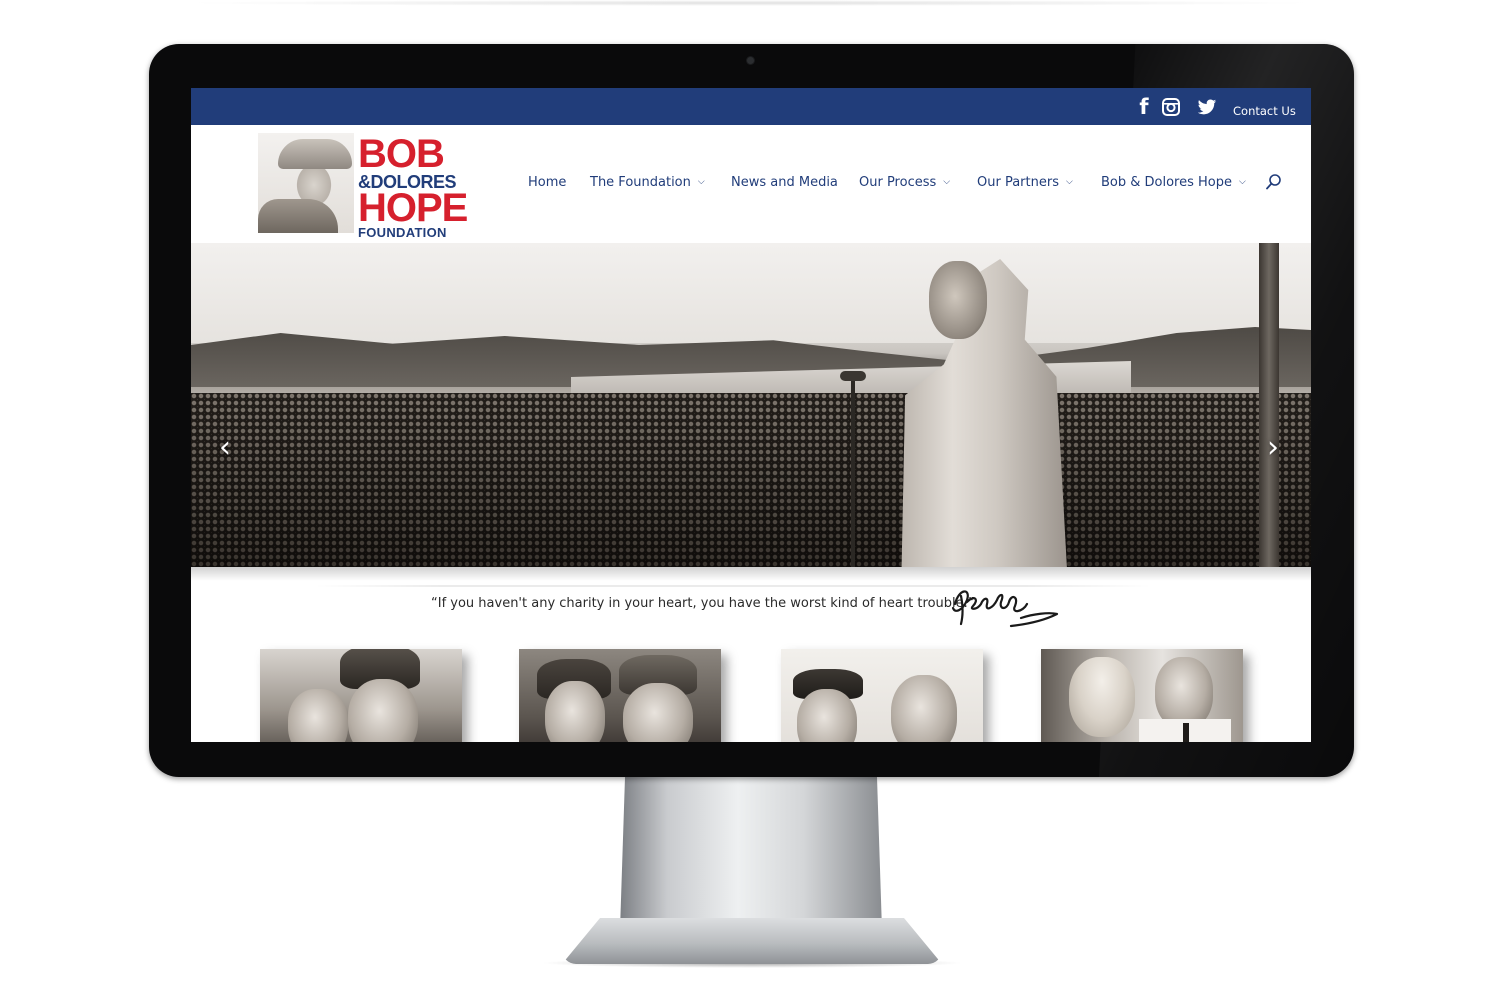 This screenshot has height=1000, width=1500. I want to click on nav-item-label: Our Process, so click(898, 182).